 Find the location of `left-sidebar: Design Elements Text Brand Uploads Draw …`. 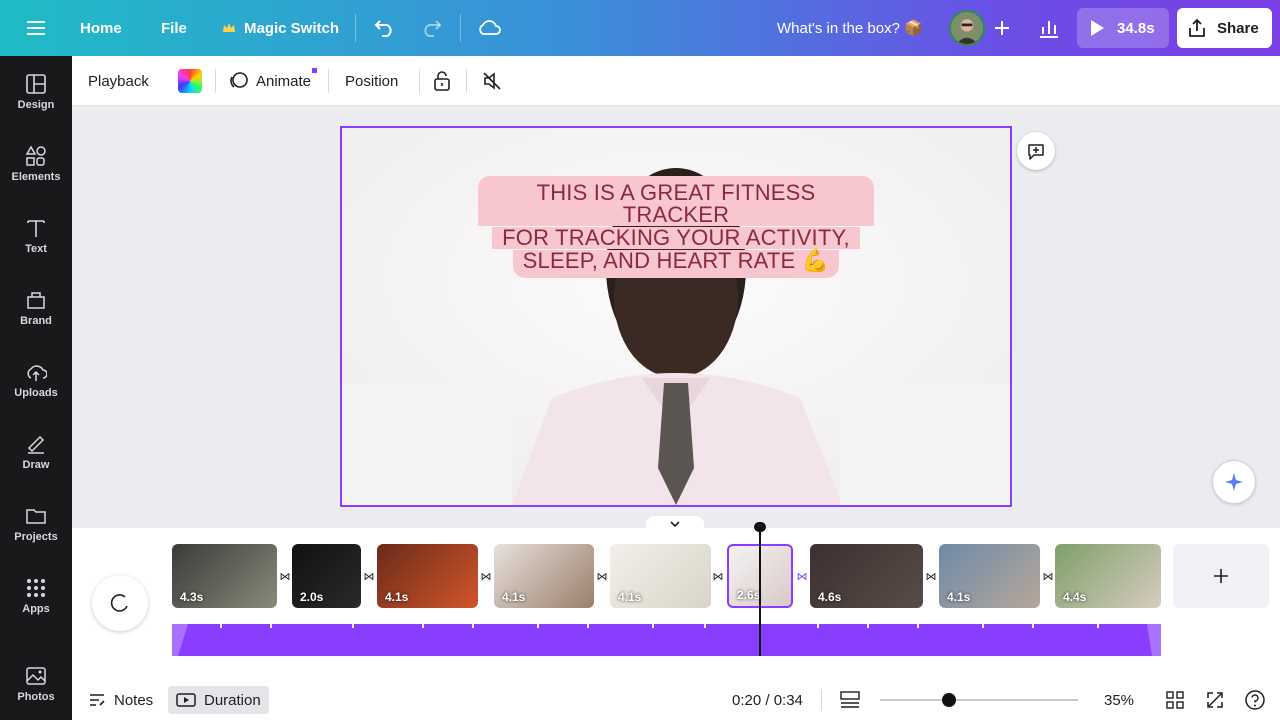

left-sidebar: Design Elements Text Brand Uploads Draw … is located at coordinates (36, 388).